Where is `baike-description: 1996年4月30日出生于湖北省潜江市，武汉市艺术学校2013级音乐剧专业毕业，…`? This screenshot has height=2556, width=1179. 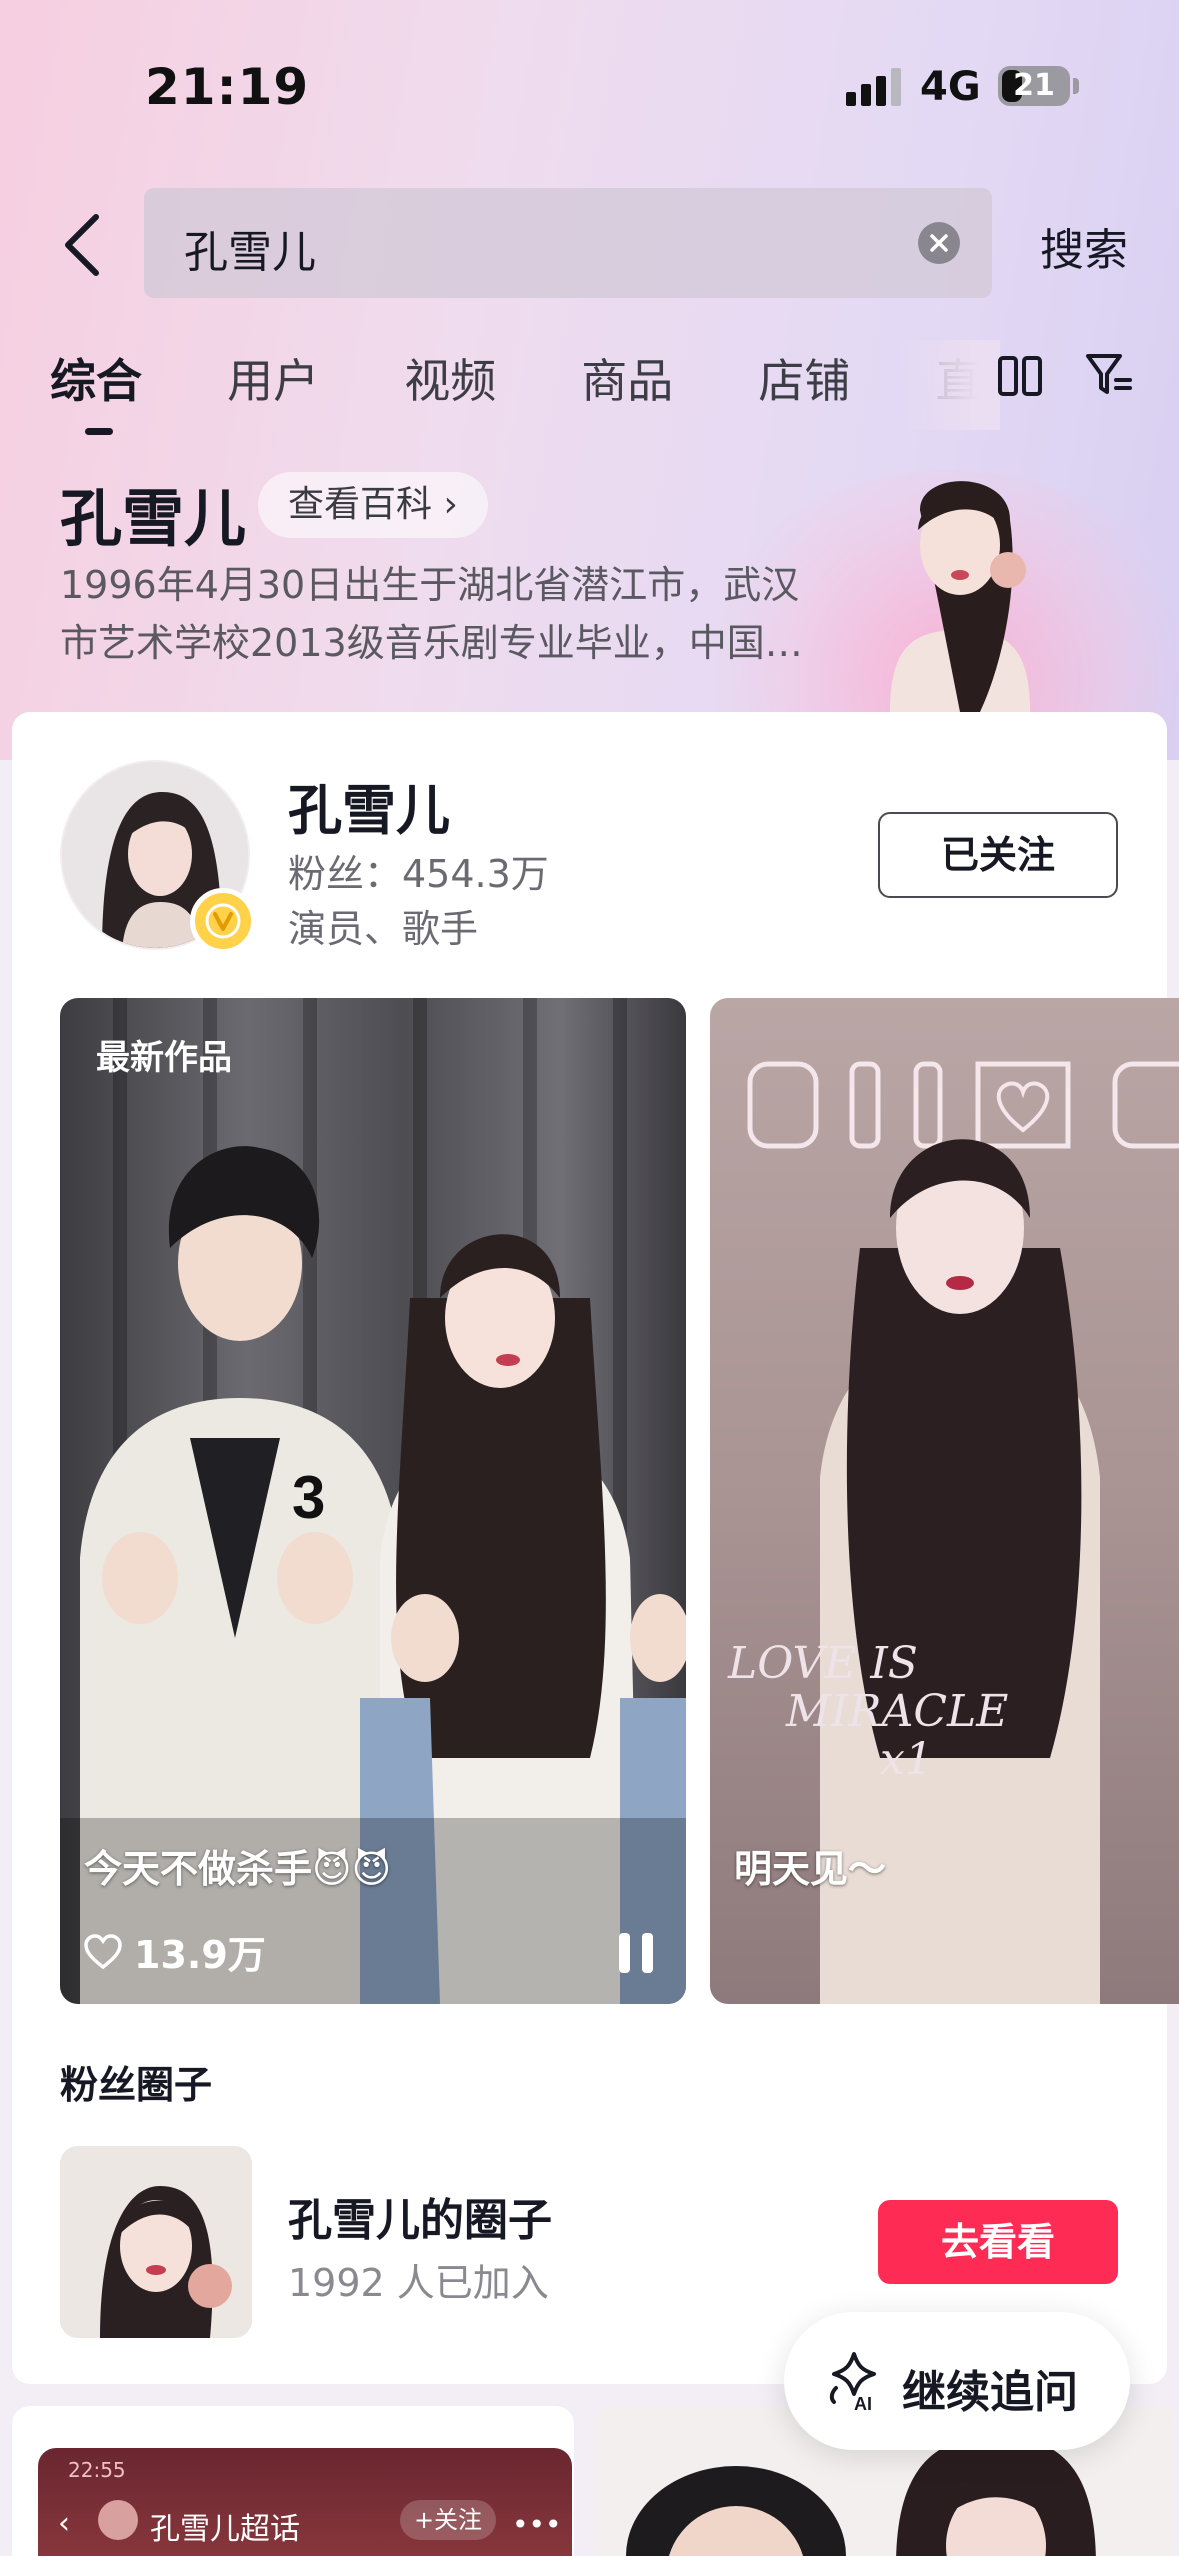 baike-description: 1996年4月30日出生于湖北省潜江市，武汉市艺术学校2013级音乐剧专业毕业，… is located at coordinates (431, 614).